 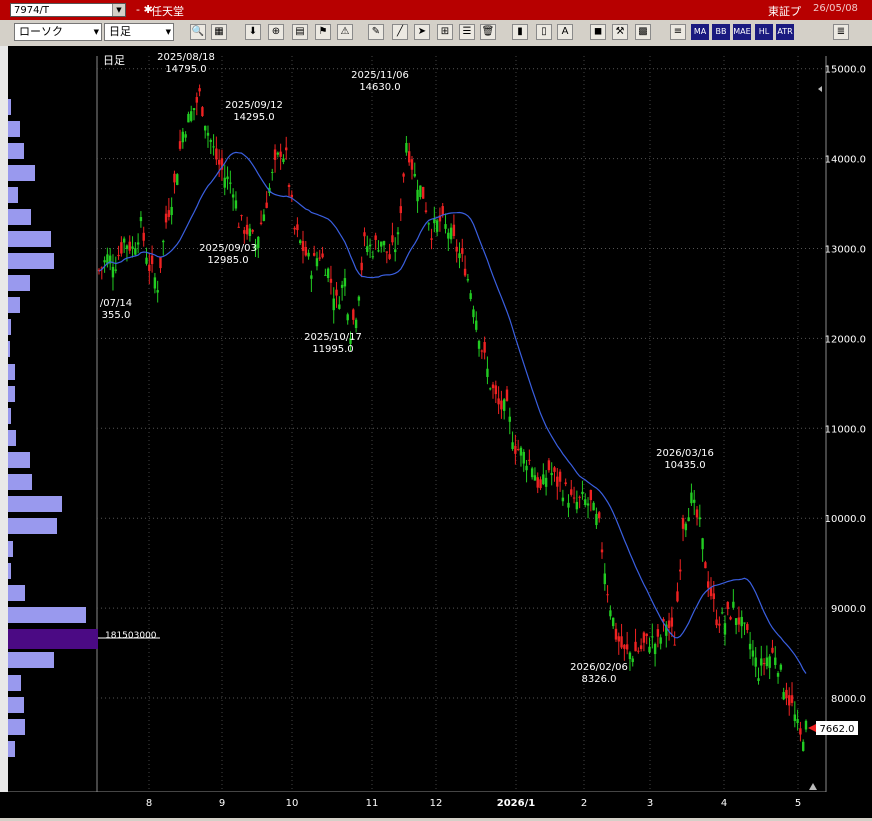 I want to click on ruler-icon: ⊞, so click(x=445, y=32).